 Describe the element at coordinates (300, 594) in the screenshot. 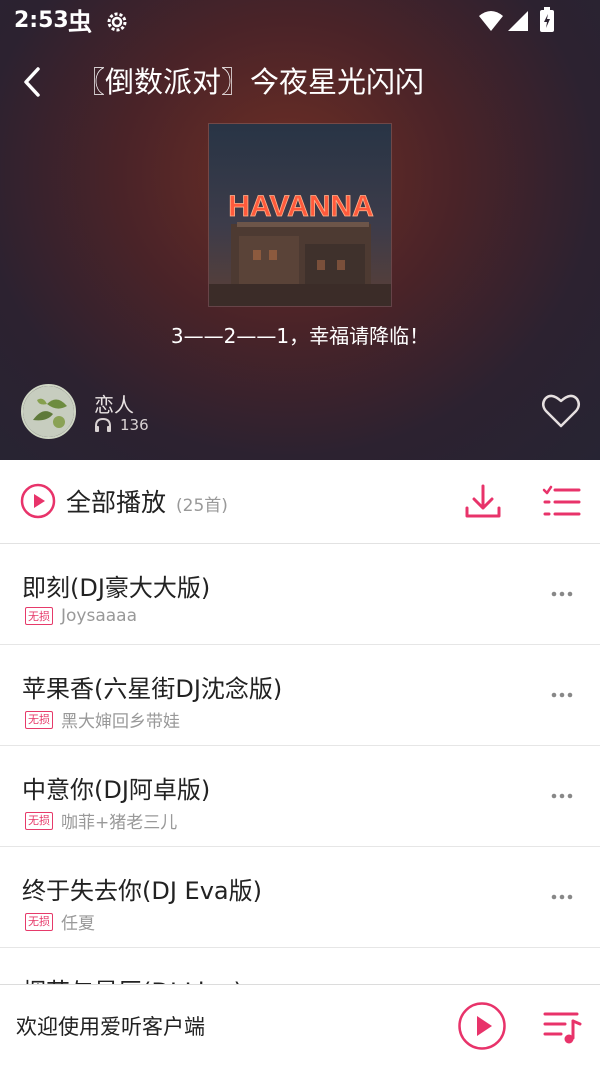

I see `song-row: 即刻(DJ豪大大版) 无损 Joysaaaa` at that location.